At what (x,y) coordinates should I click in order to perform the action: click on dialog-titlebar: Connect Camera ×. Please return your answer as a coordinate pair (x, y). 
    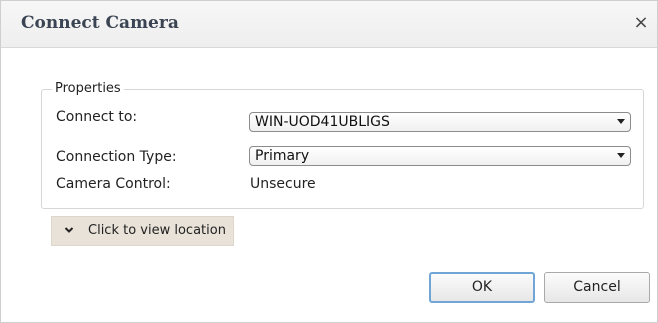
    Looking at the image, I should click on (329, 24).